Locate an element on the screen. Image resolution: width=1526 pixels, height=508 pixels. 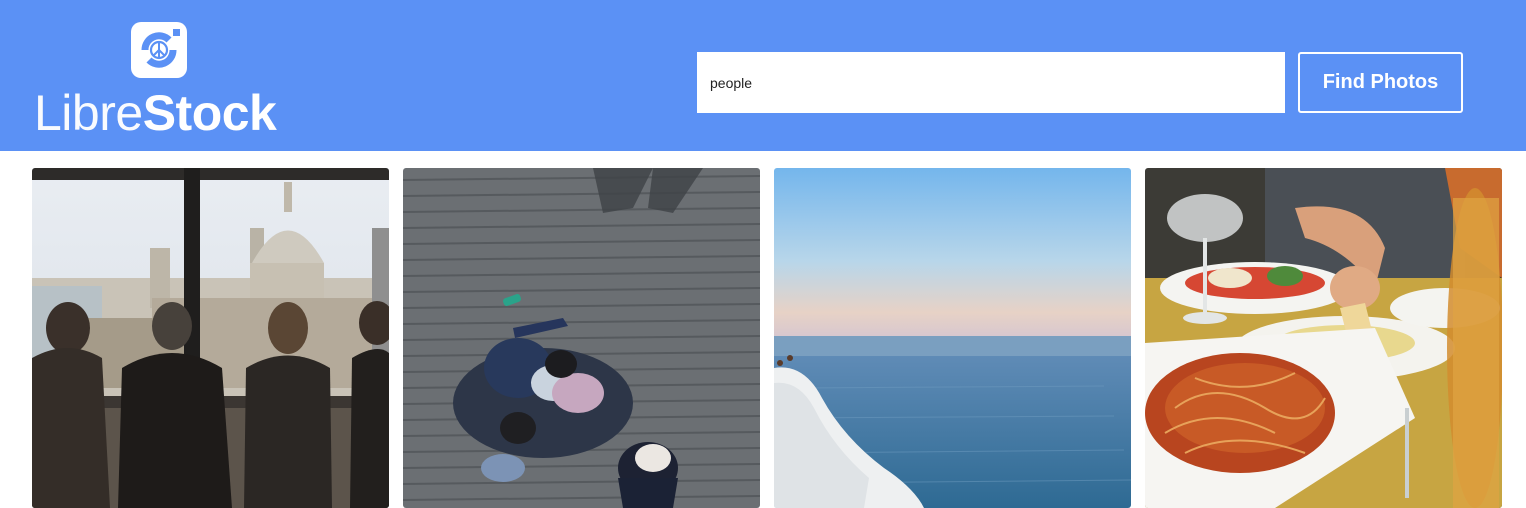
find-photos-button: Find Photos is located at coordinates (1380, 82).